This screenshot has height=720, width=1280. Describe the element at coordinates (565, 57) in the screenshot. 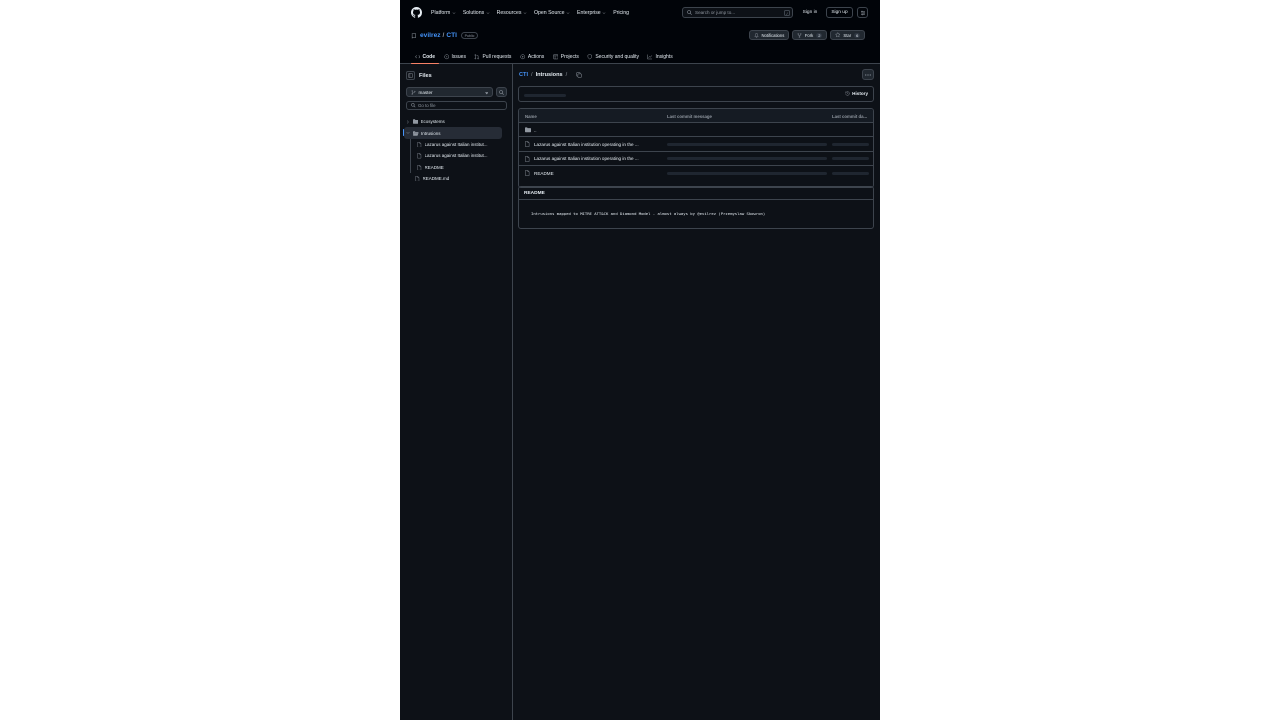

I see `tab-projects: Projects` at that location.